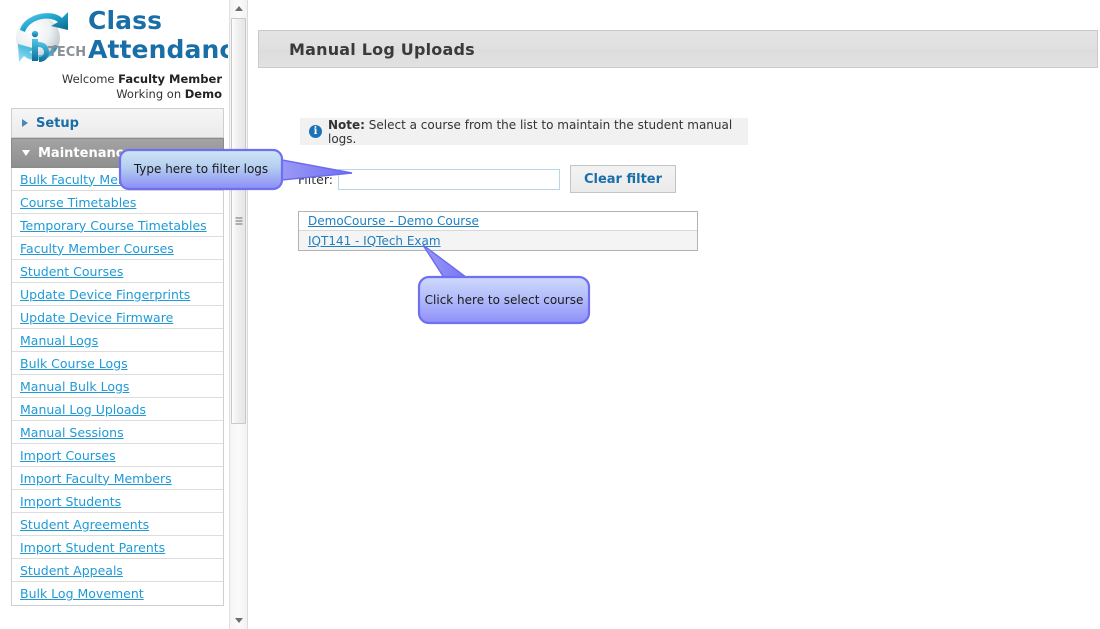 The width and height of the screenshot is (1100, 629). Describe the element at coordinates (374, 241) in the screenshot. I see `course-link: IQT141 - IQTech Exam` at that location.